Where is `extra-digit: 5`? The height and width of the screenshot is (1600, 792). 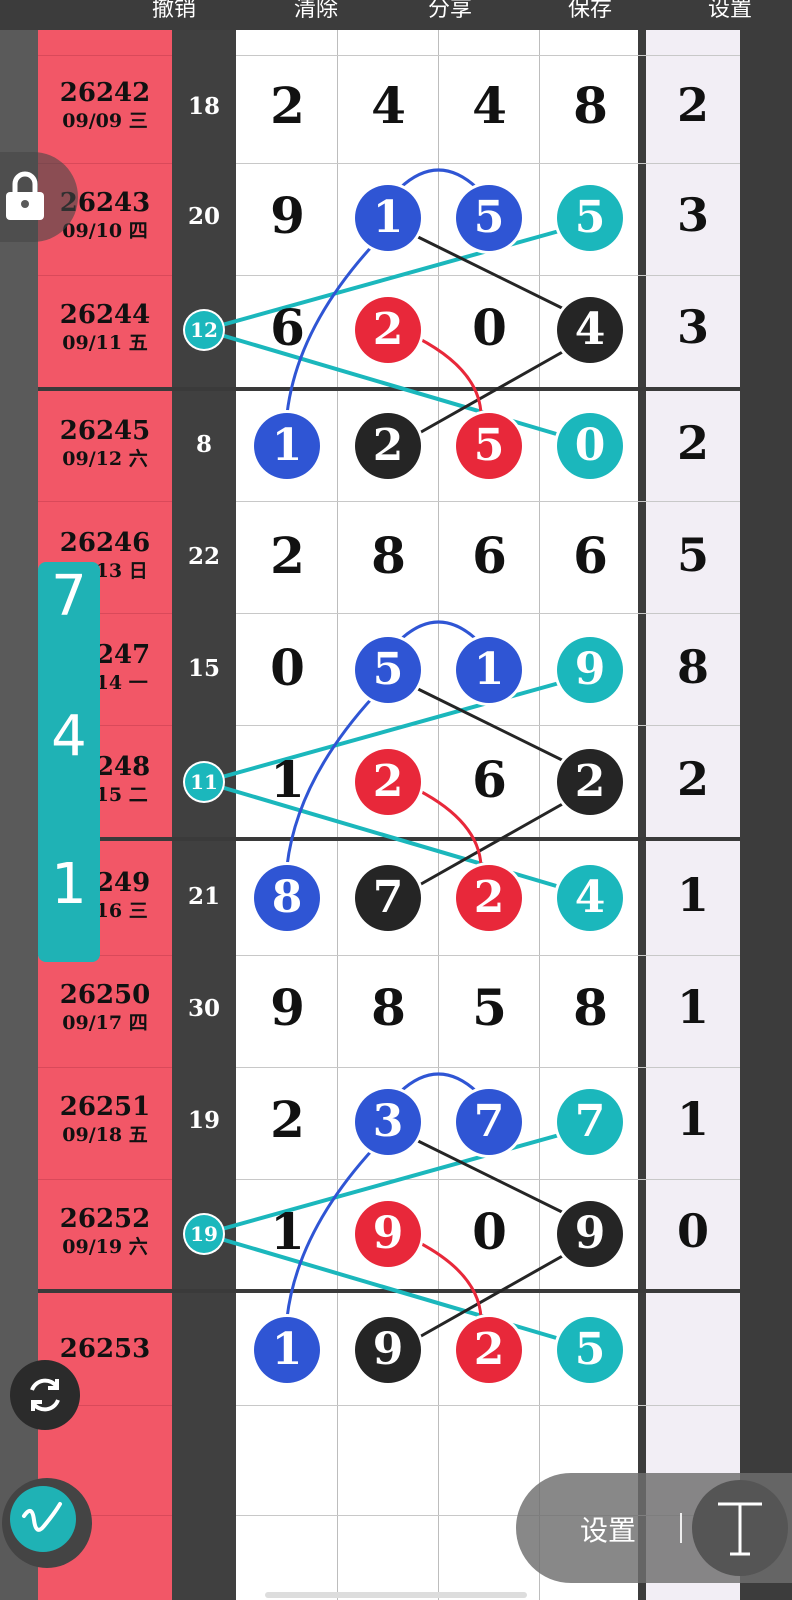
extra-digit: 5 is located at coordinates (692, 555).